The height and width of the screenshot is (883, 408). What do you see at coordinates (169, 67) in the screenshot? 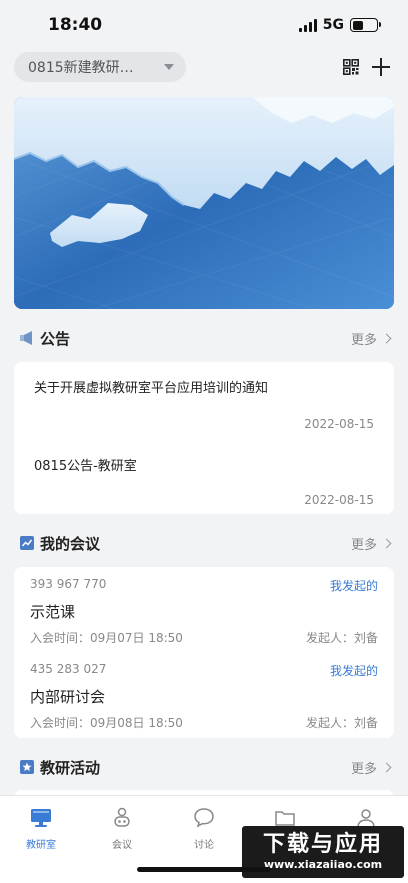
I see `caret-down-icon` at bounding box center [169, 67].